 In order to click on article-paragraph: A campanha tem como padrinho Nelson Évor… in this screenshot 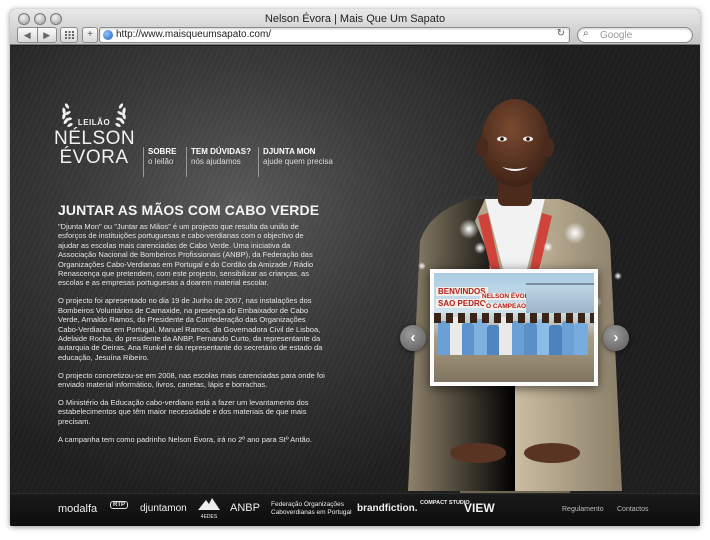, I will do `click(185, 439)`.